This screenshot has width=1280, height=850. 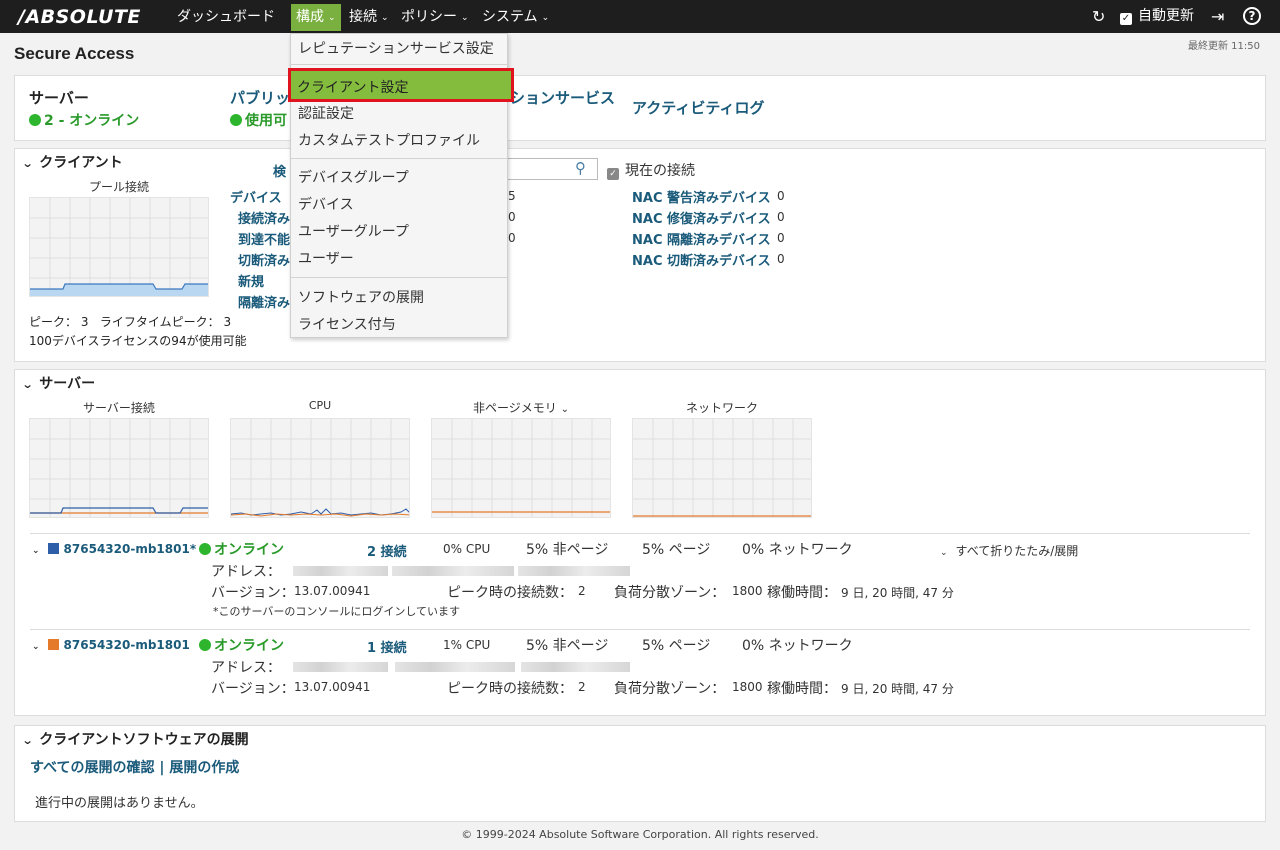 I want to click on server-name-link: 87654320-mb1801*, so click(x=130, y=549).